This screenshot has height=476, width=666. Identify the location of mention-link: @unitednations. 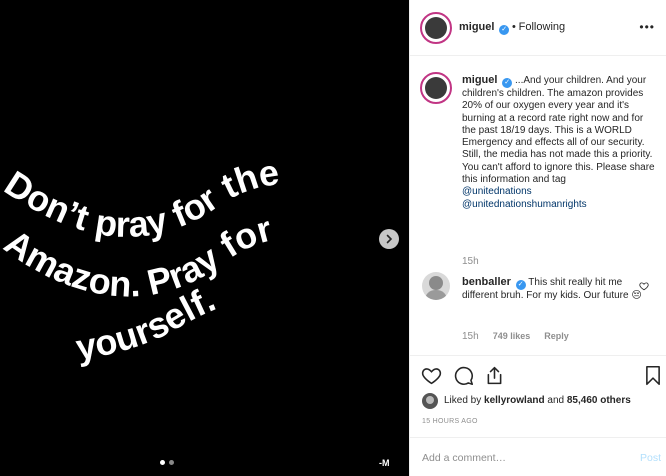
(497, 191).